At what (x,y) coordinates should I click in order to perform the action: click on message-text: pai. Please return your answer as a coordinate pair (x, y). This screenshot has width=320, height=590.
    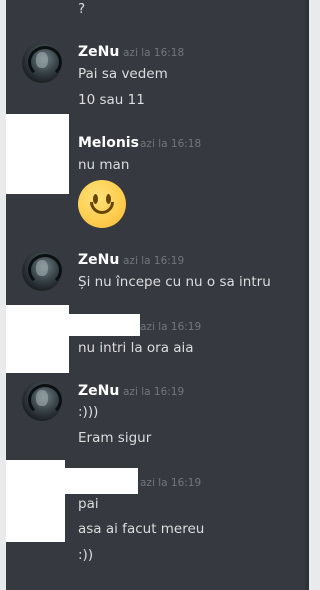
    Looking at the image, I should click on (88, 504).